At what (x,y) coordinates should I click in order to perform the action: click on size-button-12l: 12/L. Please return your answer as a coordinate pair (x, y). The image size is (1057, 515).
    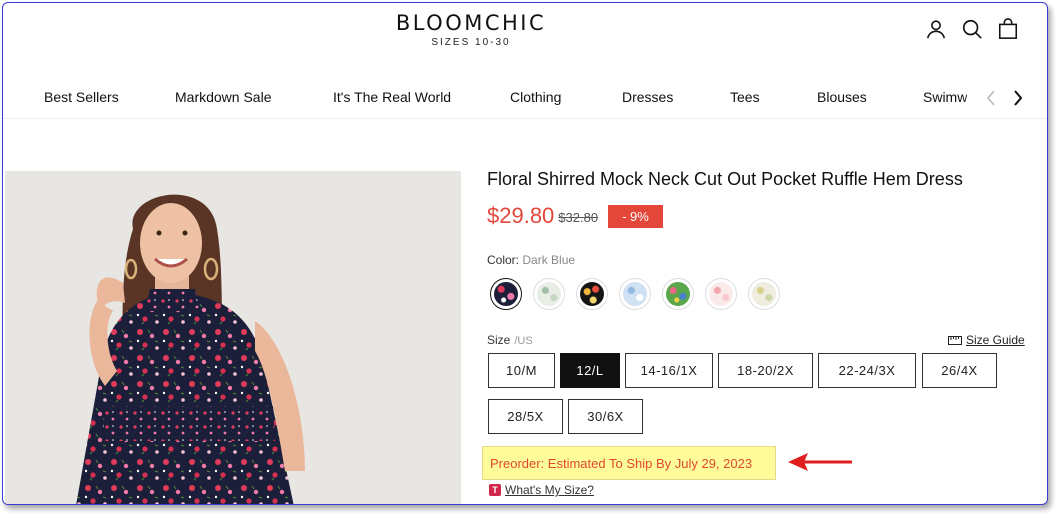
    Looking at the image, I should click on (590, 370).